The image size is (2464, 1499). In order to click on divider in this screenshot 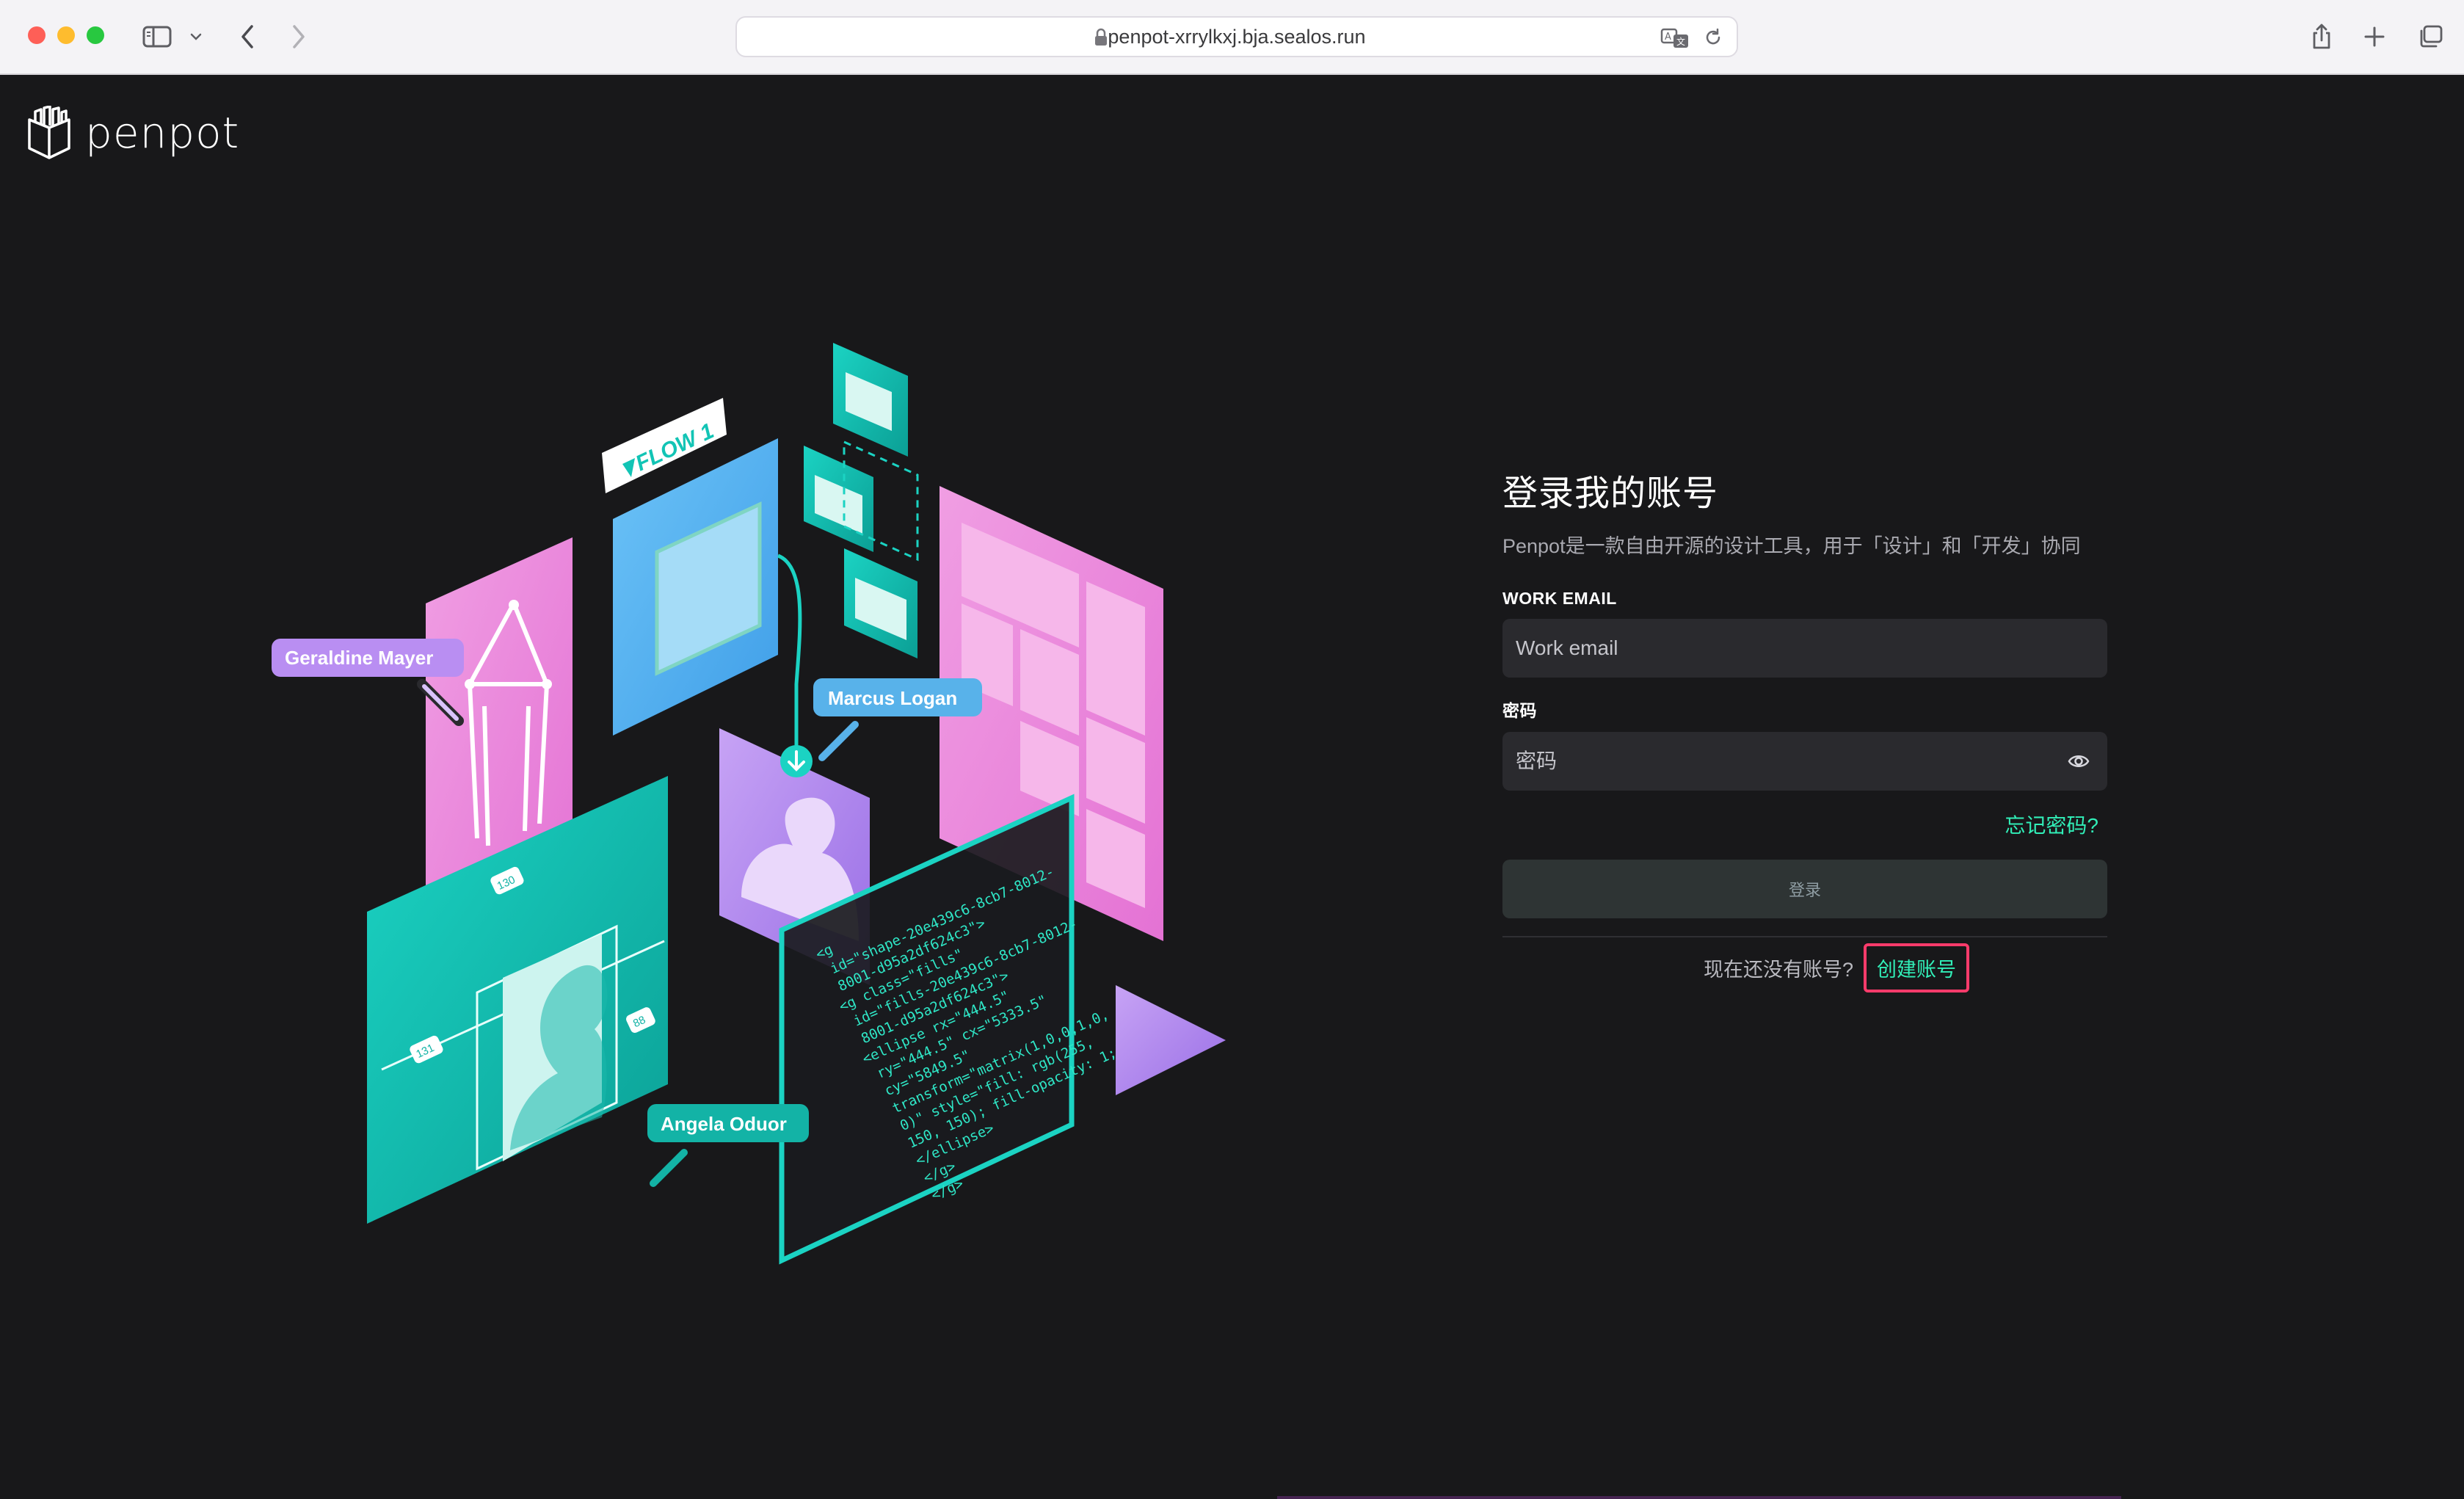, I will do `click(1804, 937)`.